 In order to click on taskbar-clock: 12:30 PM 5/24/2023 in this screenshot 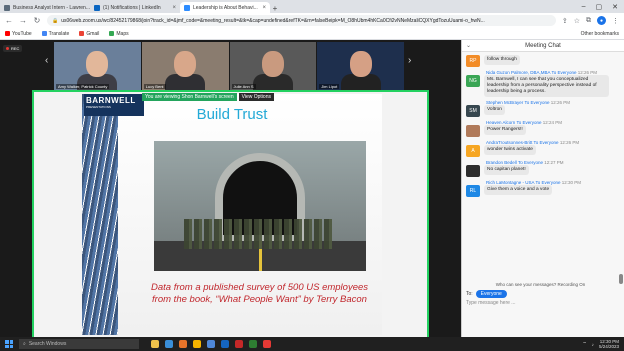, I will do `click(609, 344)`.